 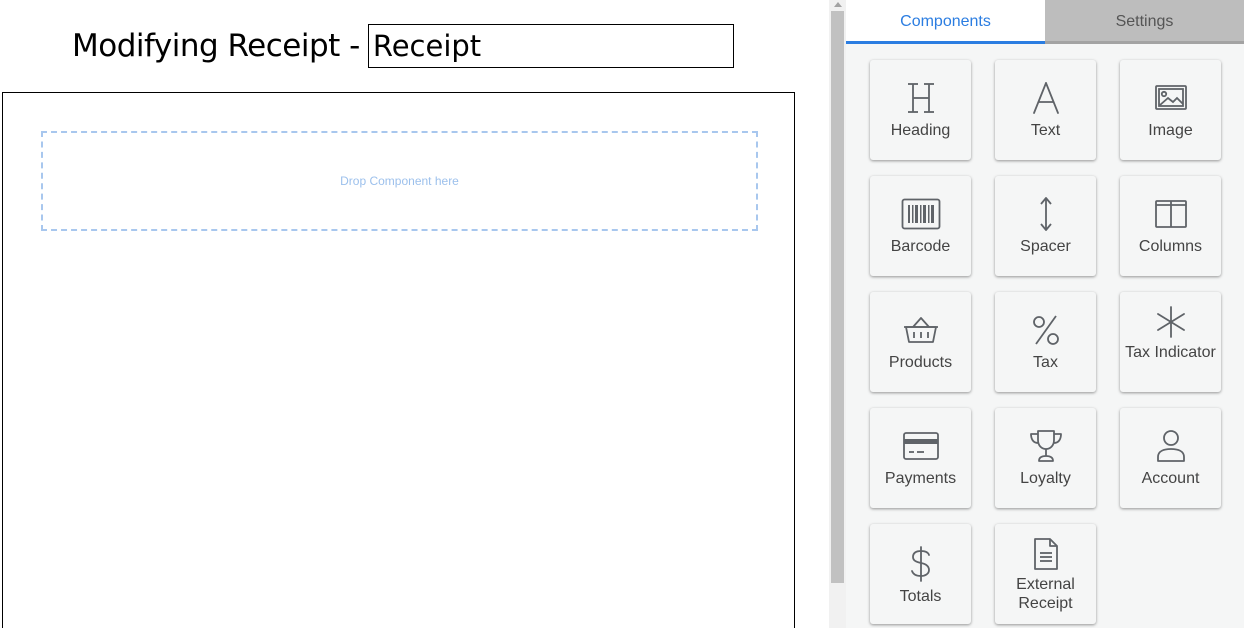 I want to click on component-columns: Columns, so click(x=1170, y=226).